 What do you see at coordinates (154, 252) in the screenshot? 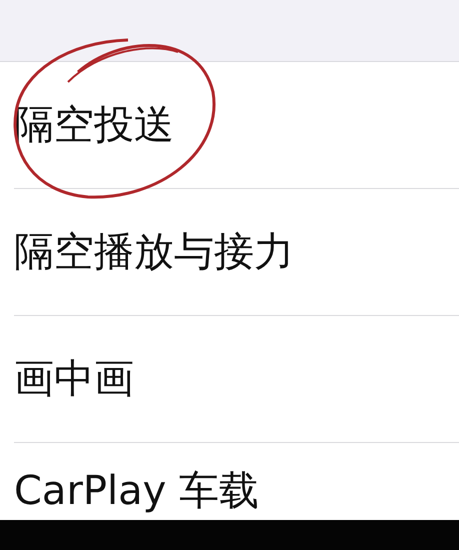
I see `settings-item: 隔空播放与接力` at bounding box center [154, 252].